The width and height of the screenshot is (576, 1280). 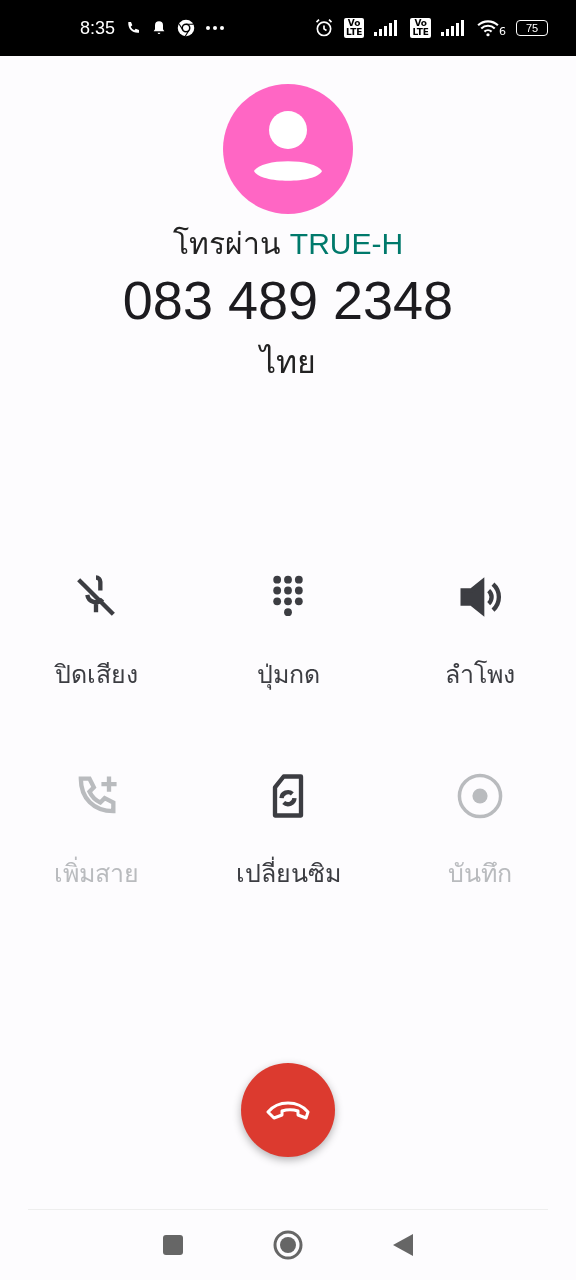 I want to click on call-control: ลำโพง, so click(x=480, y=631).